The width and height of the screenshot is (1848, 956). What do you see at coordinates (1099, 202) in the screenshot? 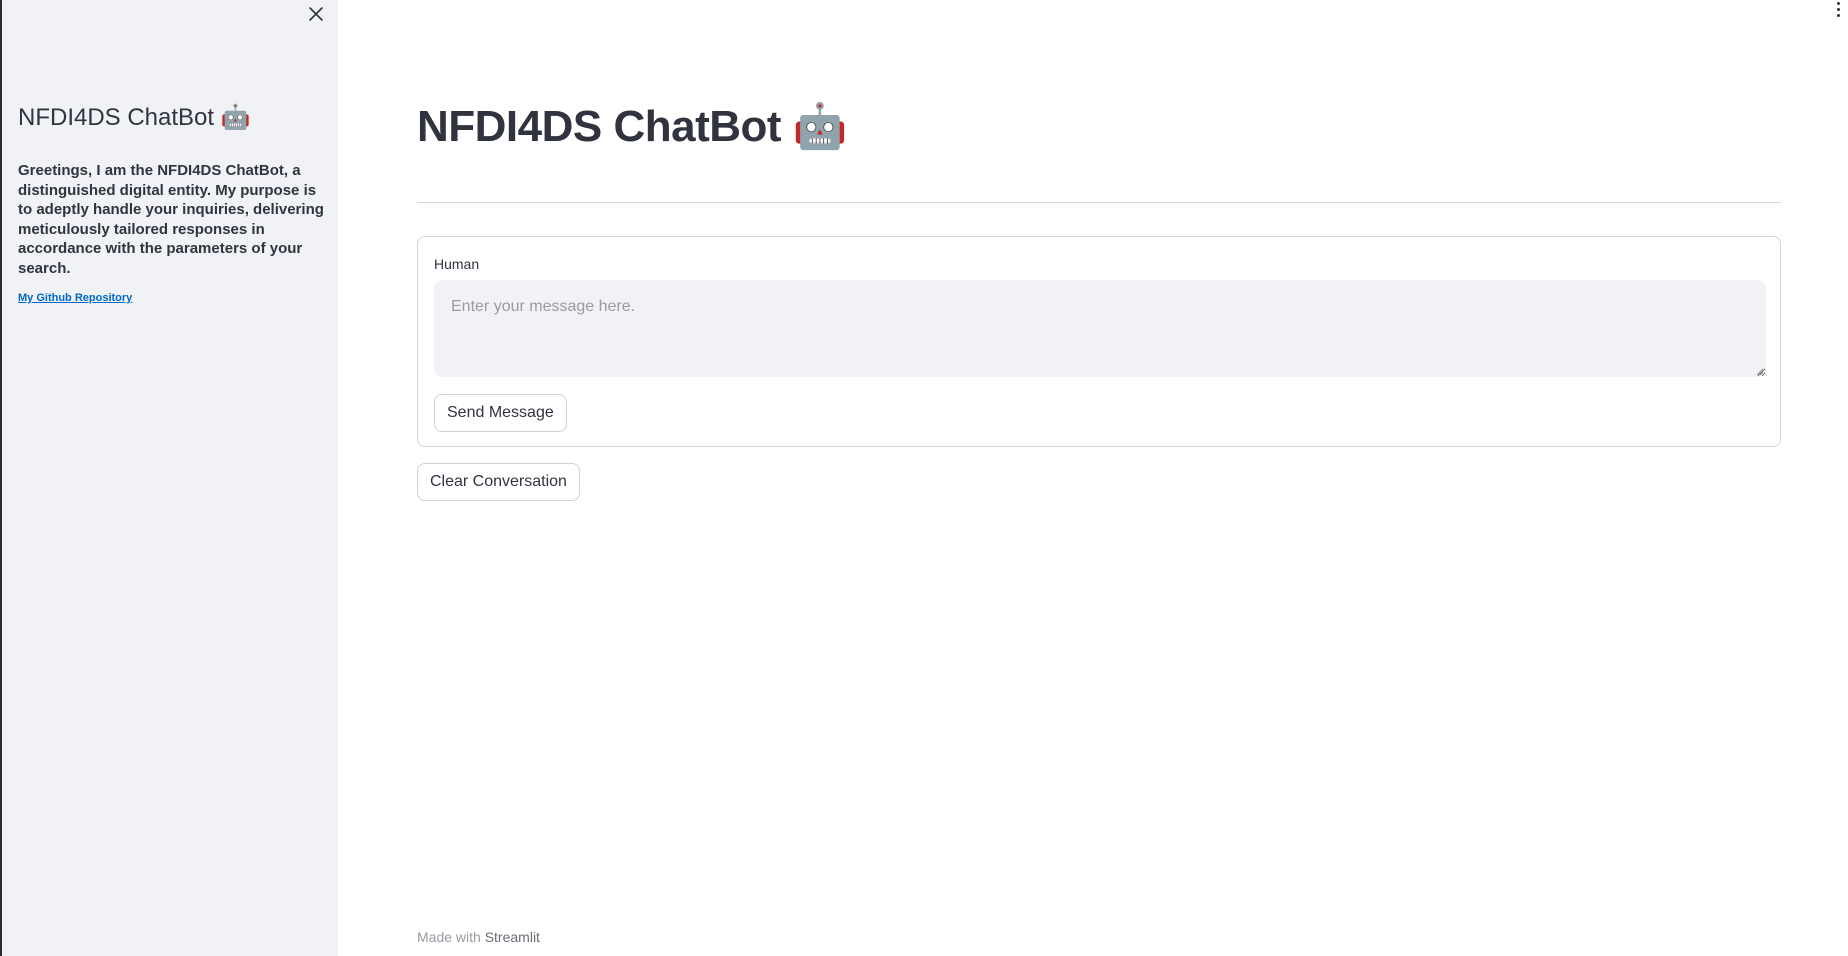
I see `divider` at bounding box center [1099, 202].